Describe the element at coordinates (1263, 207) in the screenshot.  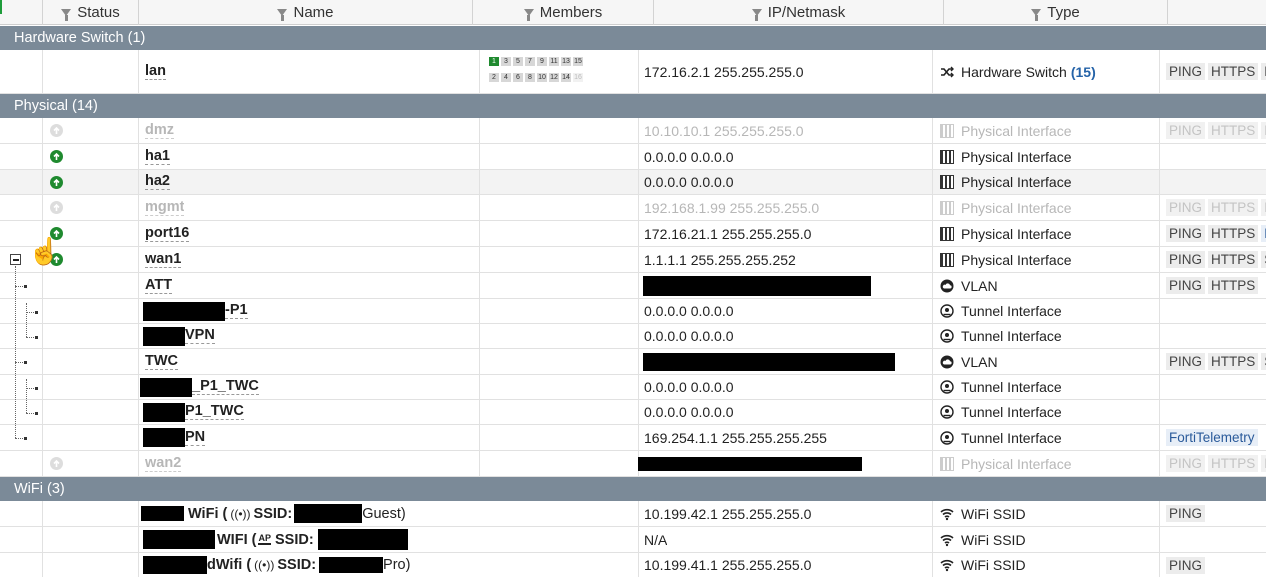
I see `access-tag: H` at that location.